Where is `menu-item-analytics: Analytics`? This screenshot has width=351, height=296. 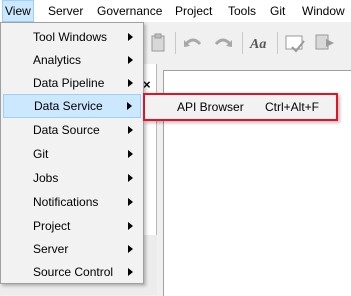
menu-item-analytics: Analytics is located at coordinates (72, 60).